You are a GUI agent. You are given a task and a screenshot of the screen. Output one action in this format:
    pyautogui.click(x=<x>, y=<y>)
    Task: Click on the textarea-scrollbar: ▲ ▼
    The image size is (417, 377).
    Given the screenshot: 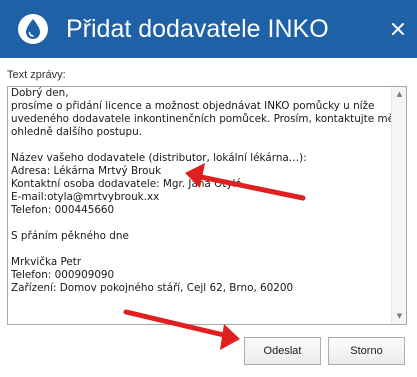 What is the action you would take?
    pyautogui.click(x=398, y=205)
    